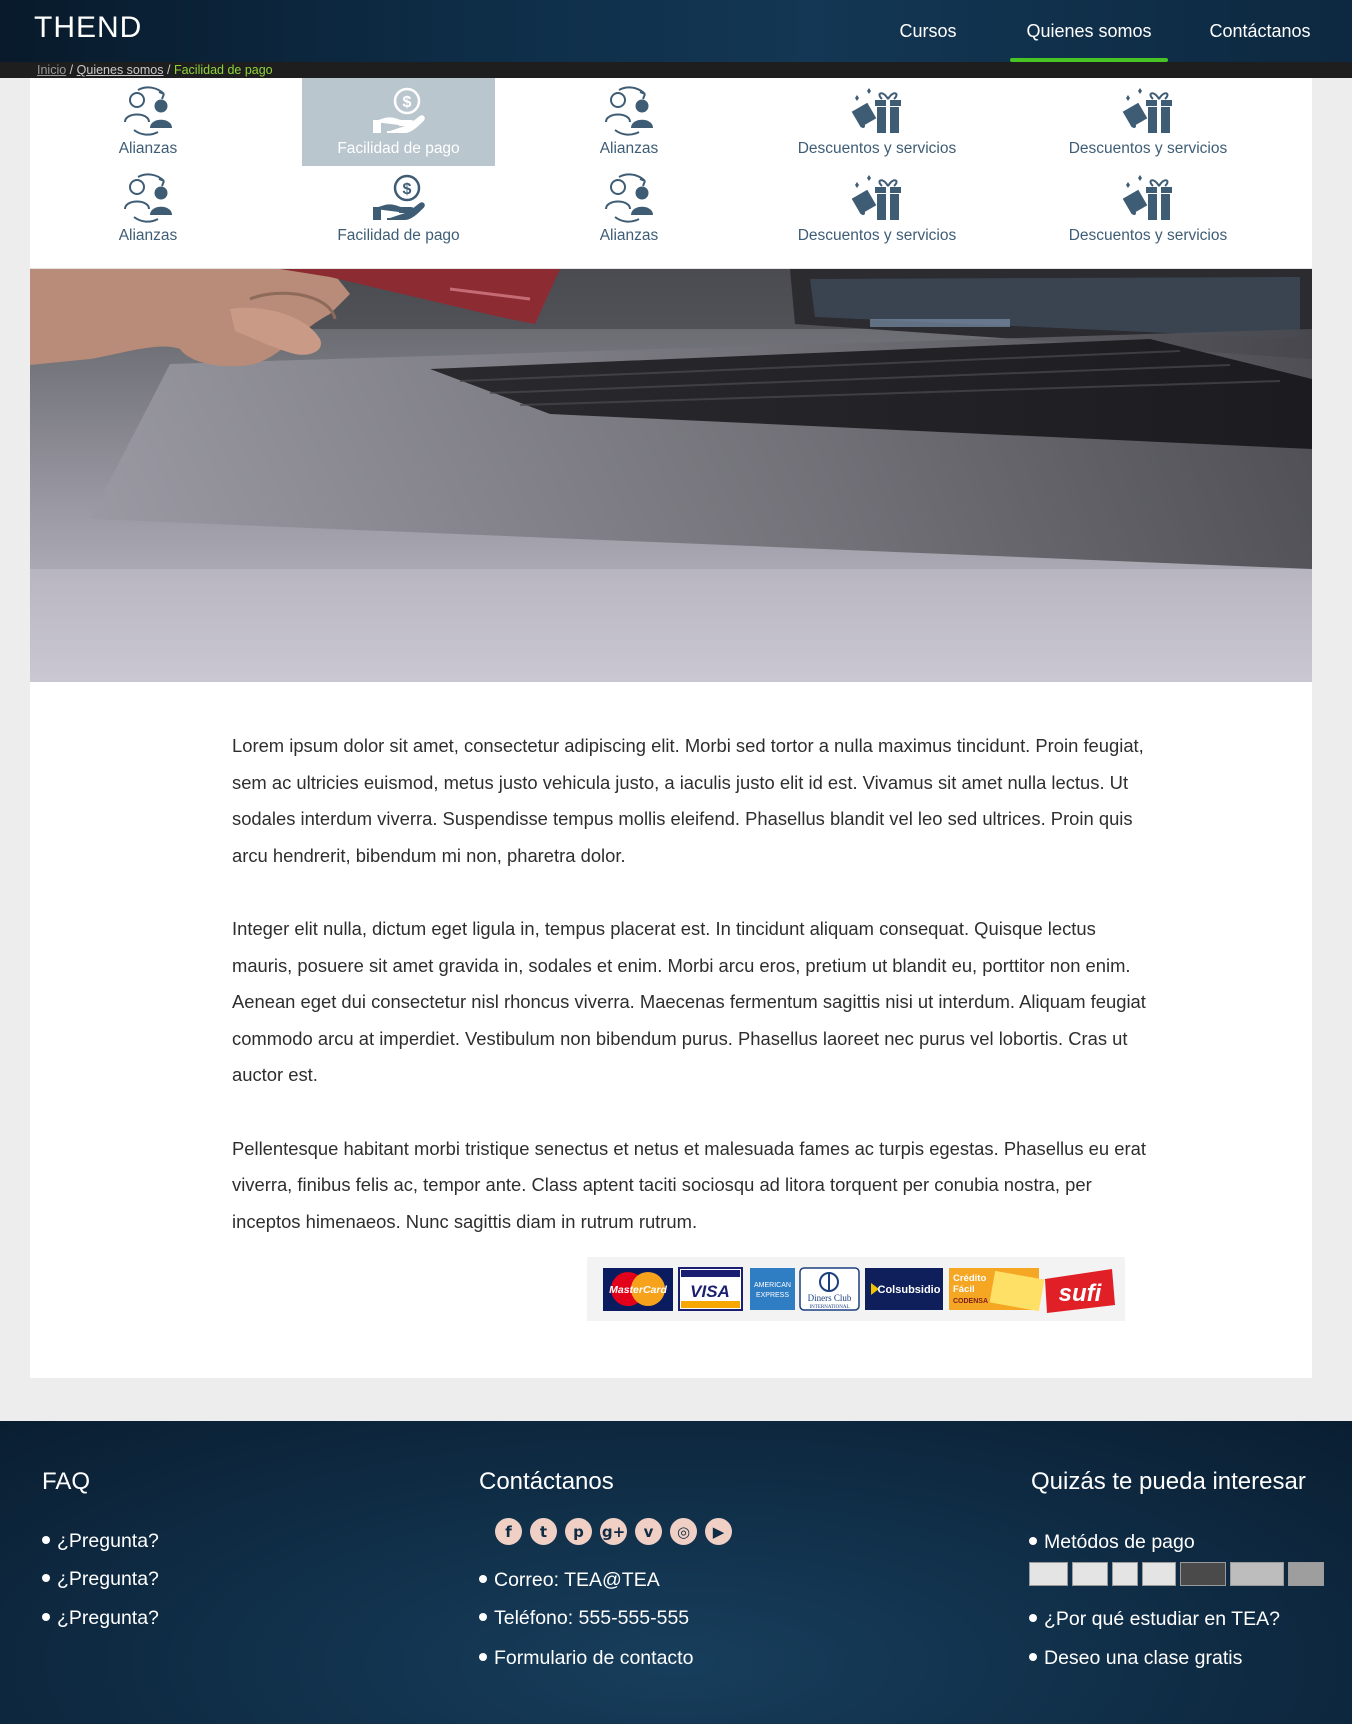 This screenshot has height=1724, width=1352. I want to click on vimeo-icon: v, so click(648, 1531).